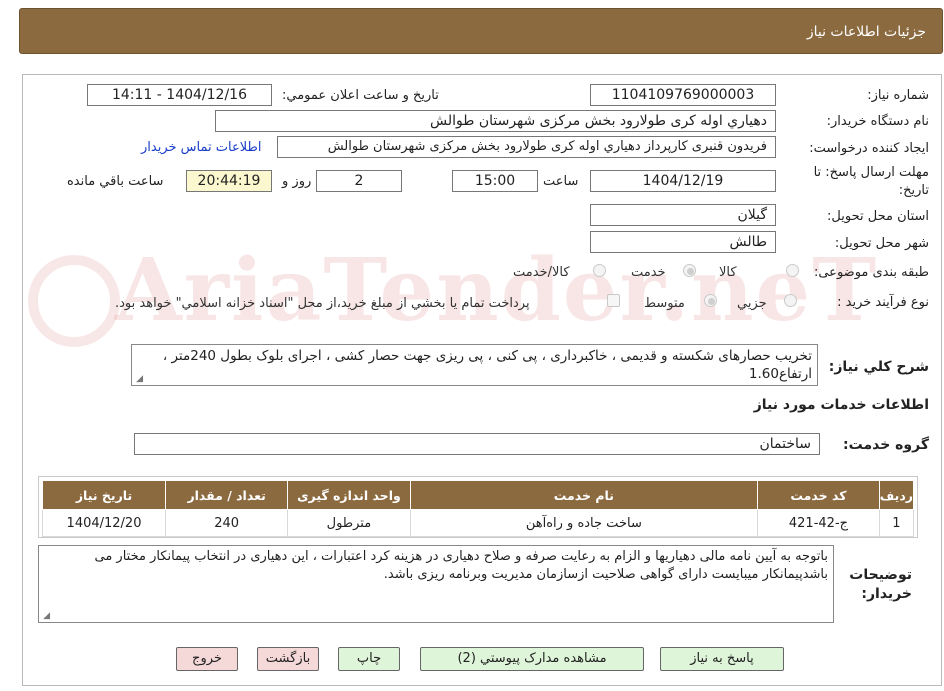  Describe the element at coordinates (359, 181) in the screenshot. I see `days-field: 2` at that location.